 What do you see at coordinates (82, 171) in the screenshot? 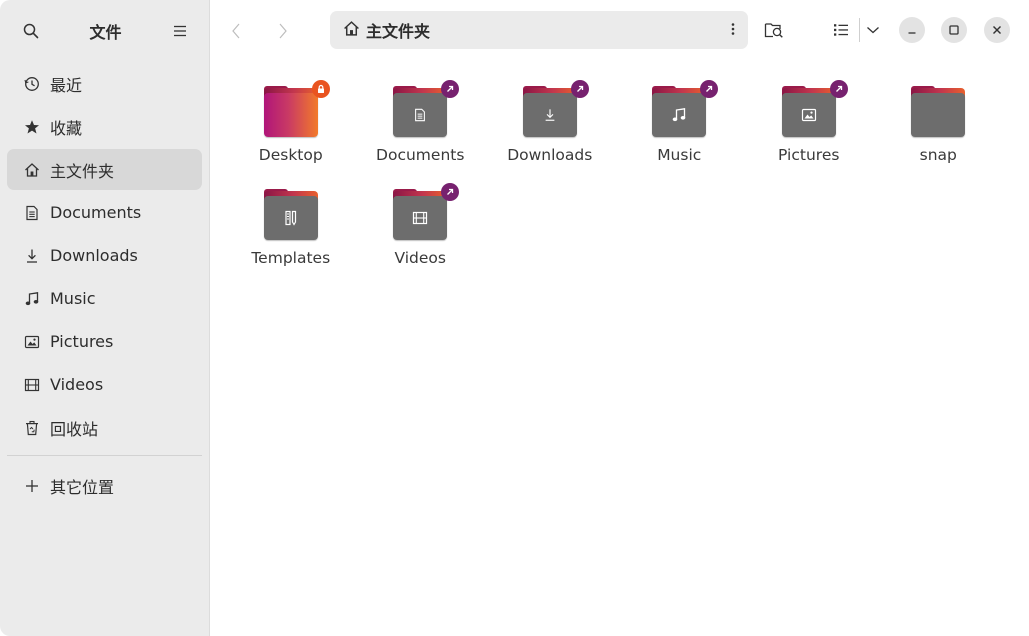
I see `sidebar-item-label: 主文件夹` at bounding box center [82, 171].